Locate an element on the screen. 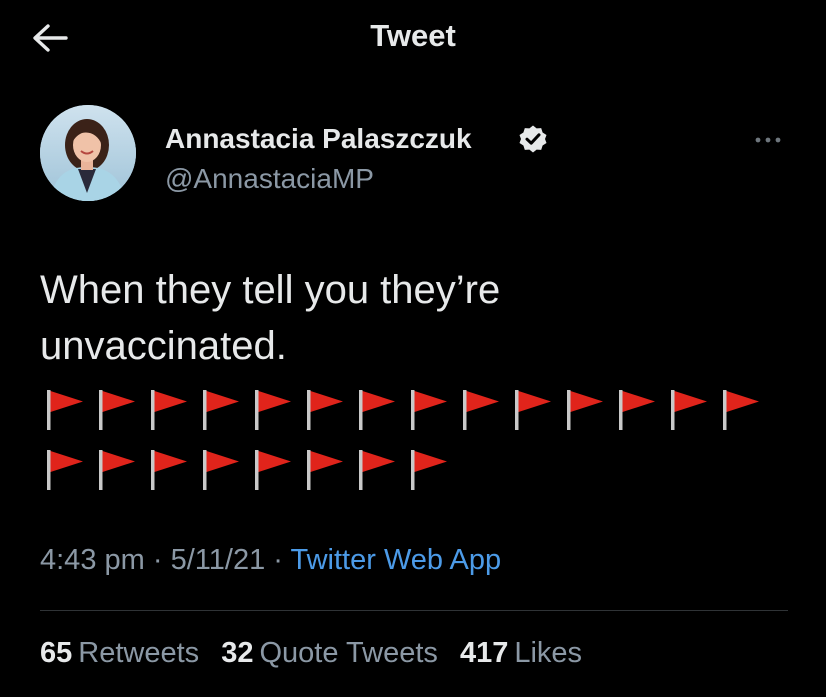 Image resolution: width=826 pixels, height=697 pixels. profile-photo is located at coordinates (88, 153).